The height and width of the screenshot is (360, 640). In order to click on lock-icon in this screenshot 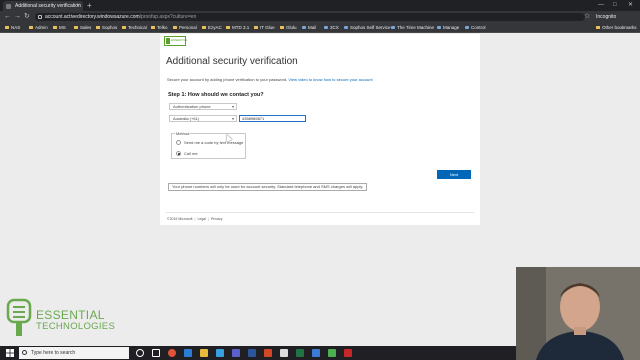, I will do `click(40, 17)`.